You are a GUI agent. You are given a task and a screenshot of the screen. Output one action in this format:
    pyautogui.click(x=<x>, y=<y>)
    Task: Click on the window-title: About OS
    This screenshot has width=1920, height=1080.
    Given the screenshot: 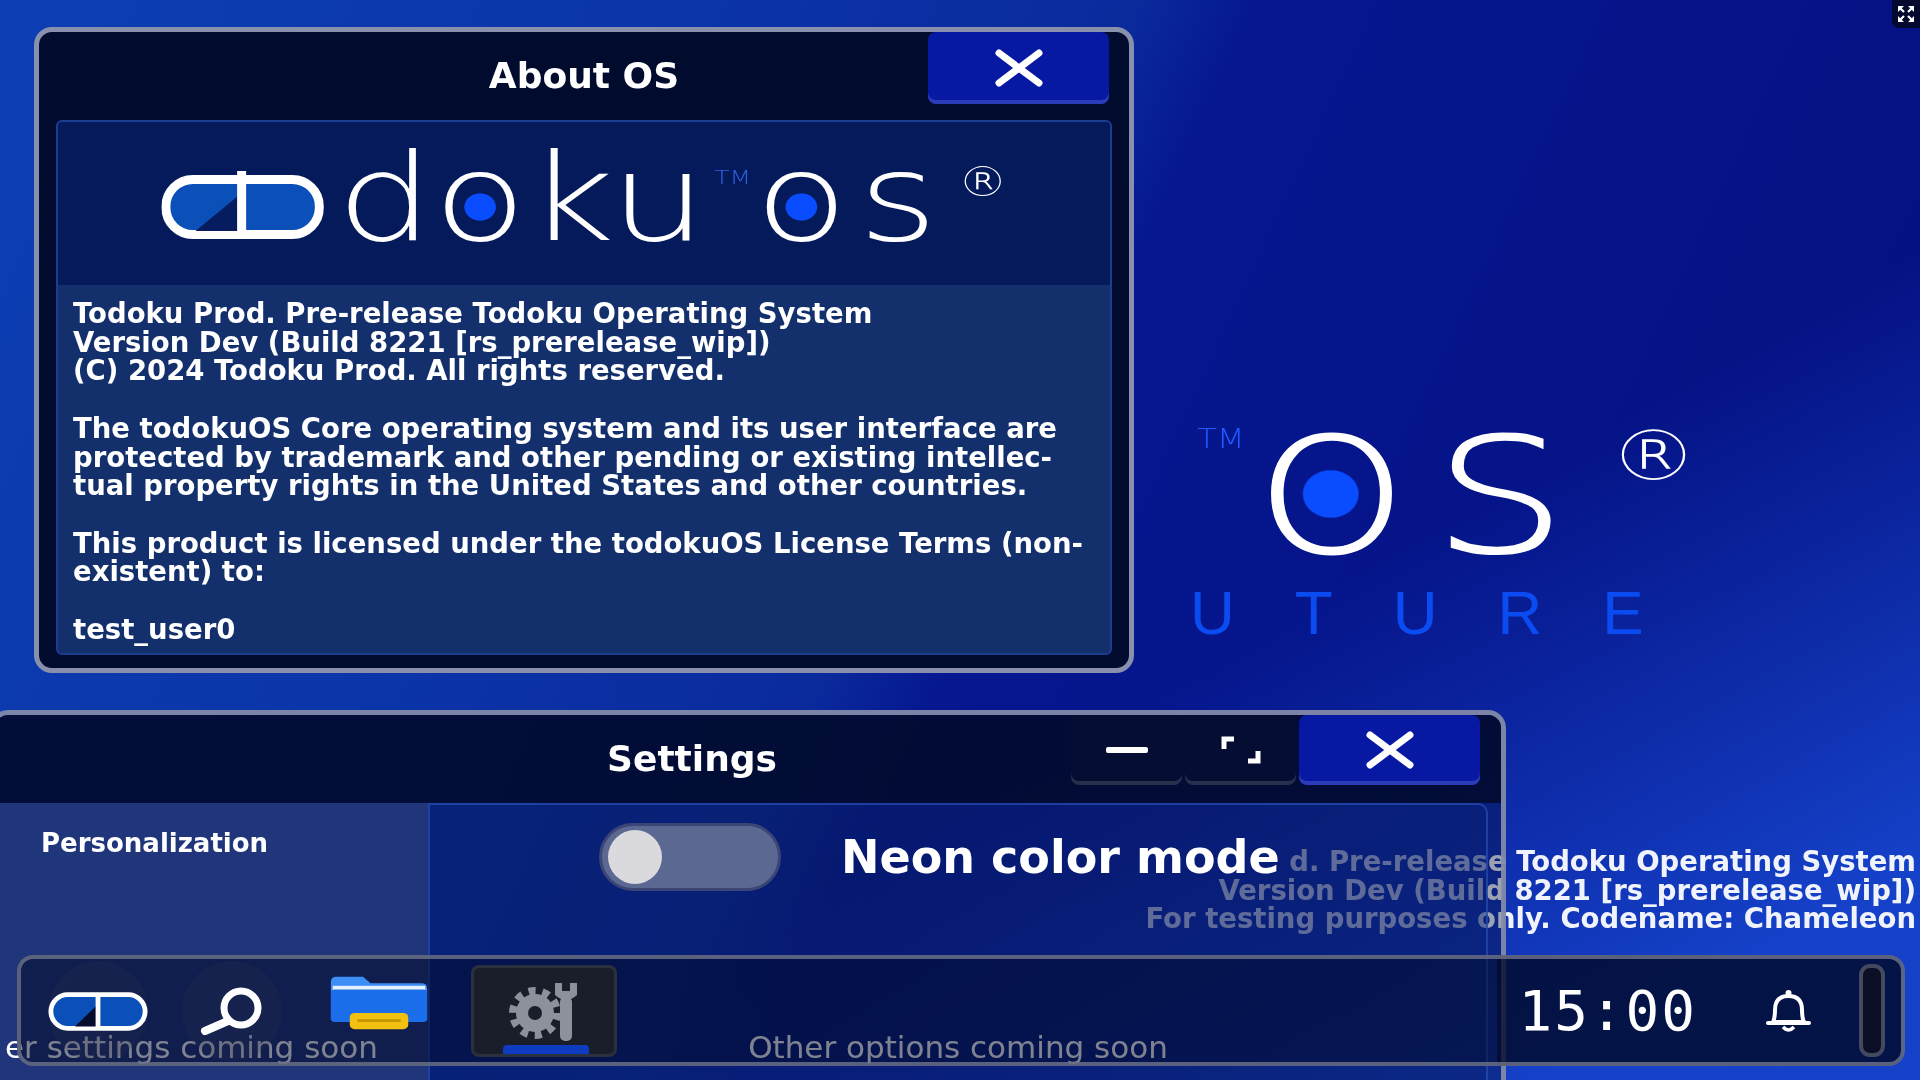 What is the action you would take?
    pyautogui.click(x=584, y=76)
    